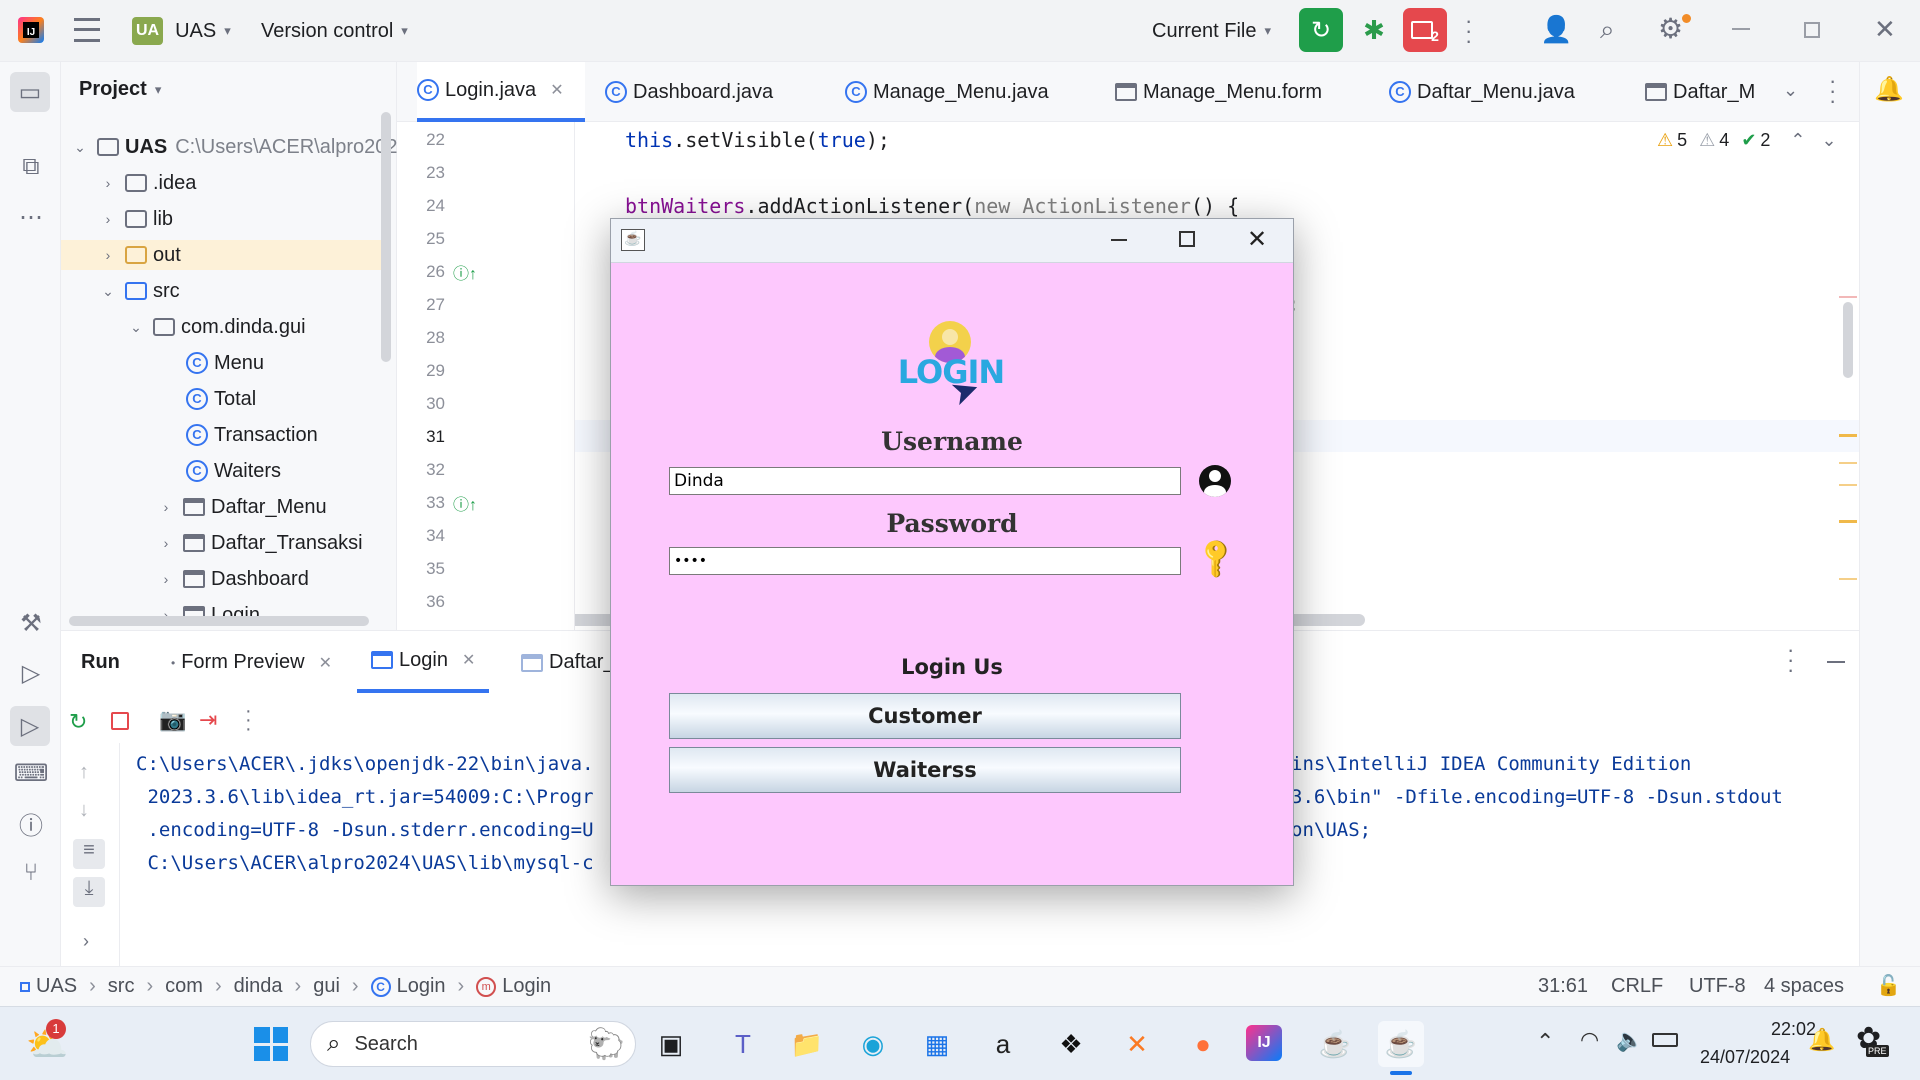 Image resolution: width=1920 pixels, height=1080 pixels. What do you see at coordinates (208, 720) in the screenshot?
I see `exit-icon: ⇥` at bounding box center [208, 720].